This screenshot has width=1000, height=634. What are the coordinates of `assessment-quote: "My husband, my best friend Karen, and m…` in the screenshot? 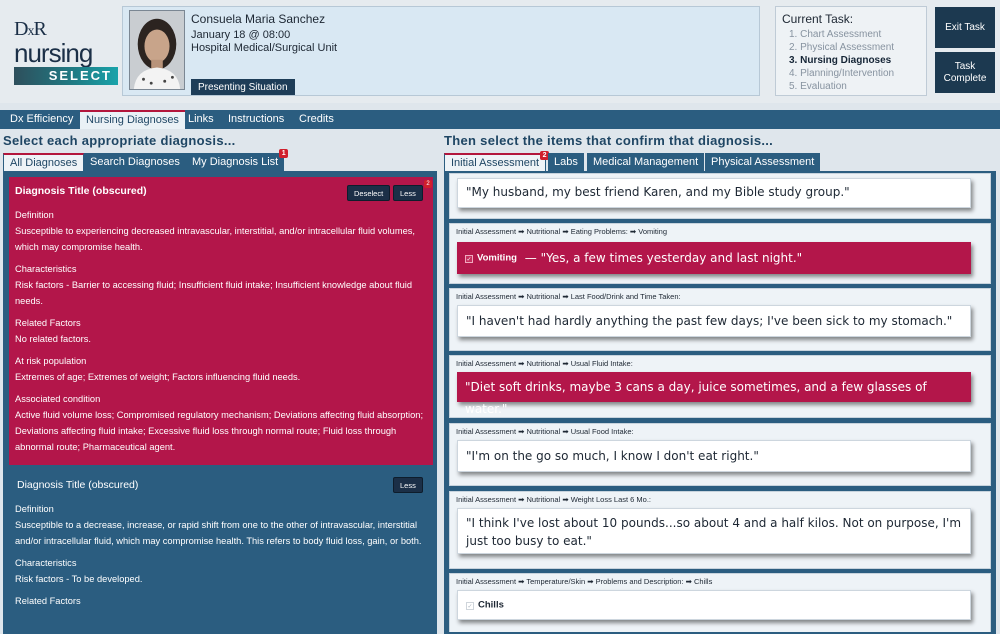 It's located at (714, 193).